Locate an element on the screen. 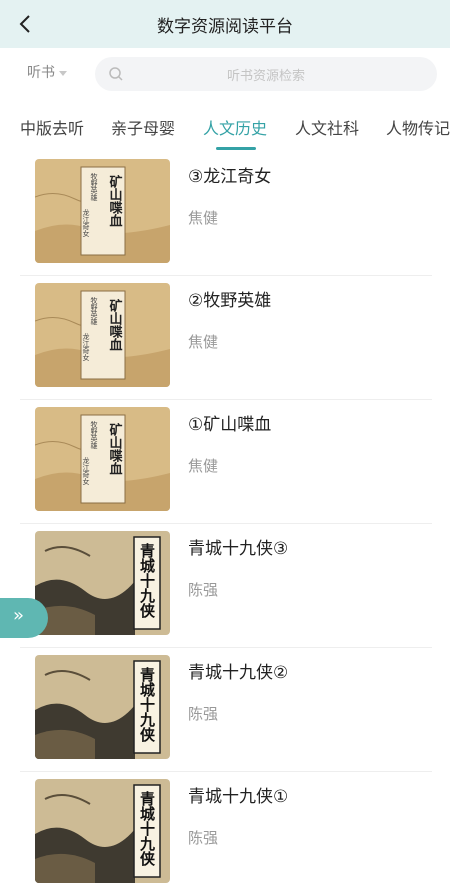 The width and height of the screenshot is (450, 896). book-title: ③龙江奇女 is located at coordinates (230, 177).